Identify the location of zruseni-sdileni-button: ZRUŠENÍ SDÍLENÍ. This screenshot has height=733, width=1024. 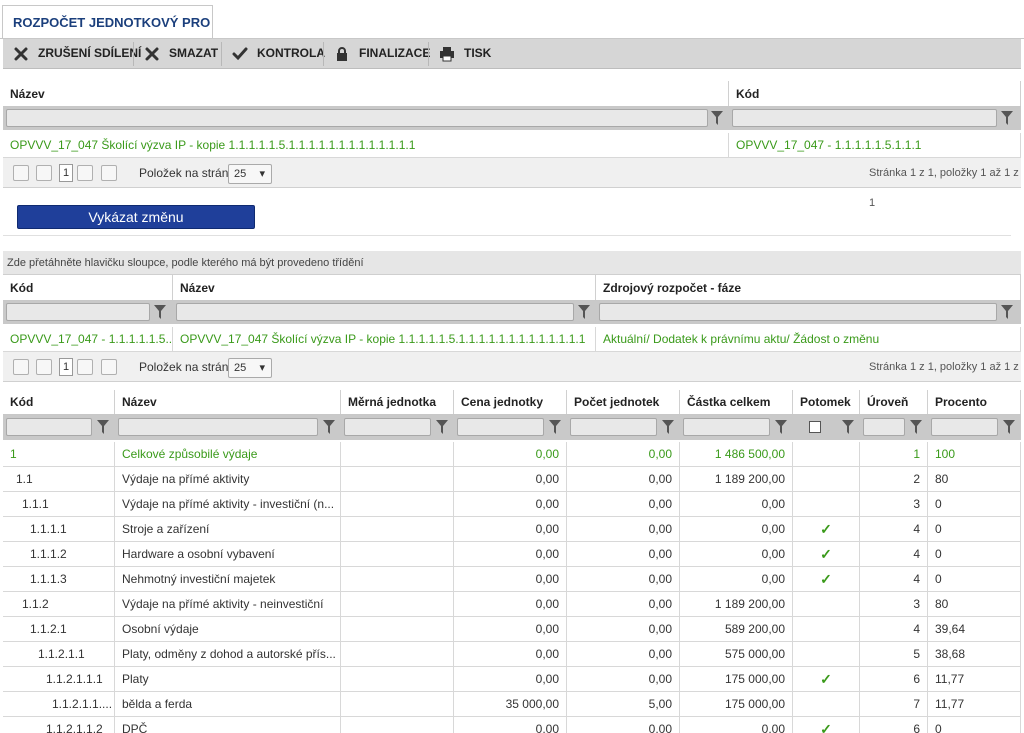
(77, 53).